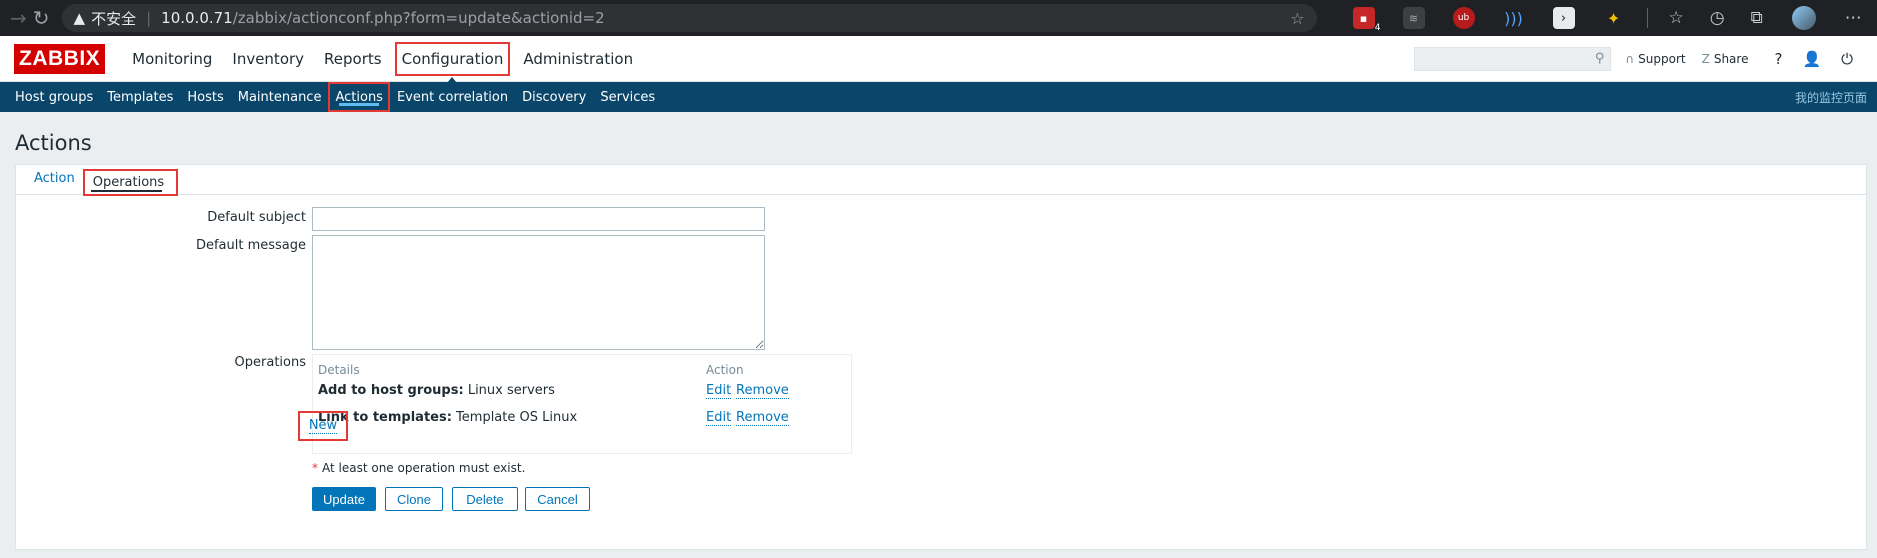 Image resolution: width=1877 pixels, height=558 pixels. What do you see at coordinates (578, 59) in the screenshot?
I see `menu-administration: Administration` at bounding box center [578, 59].